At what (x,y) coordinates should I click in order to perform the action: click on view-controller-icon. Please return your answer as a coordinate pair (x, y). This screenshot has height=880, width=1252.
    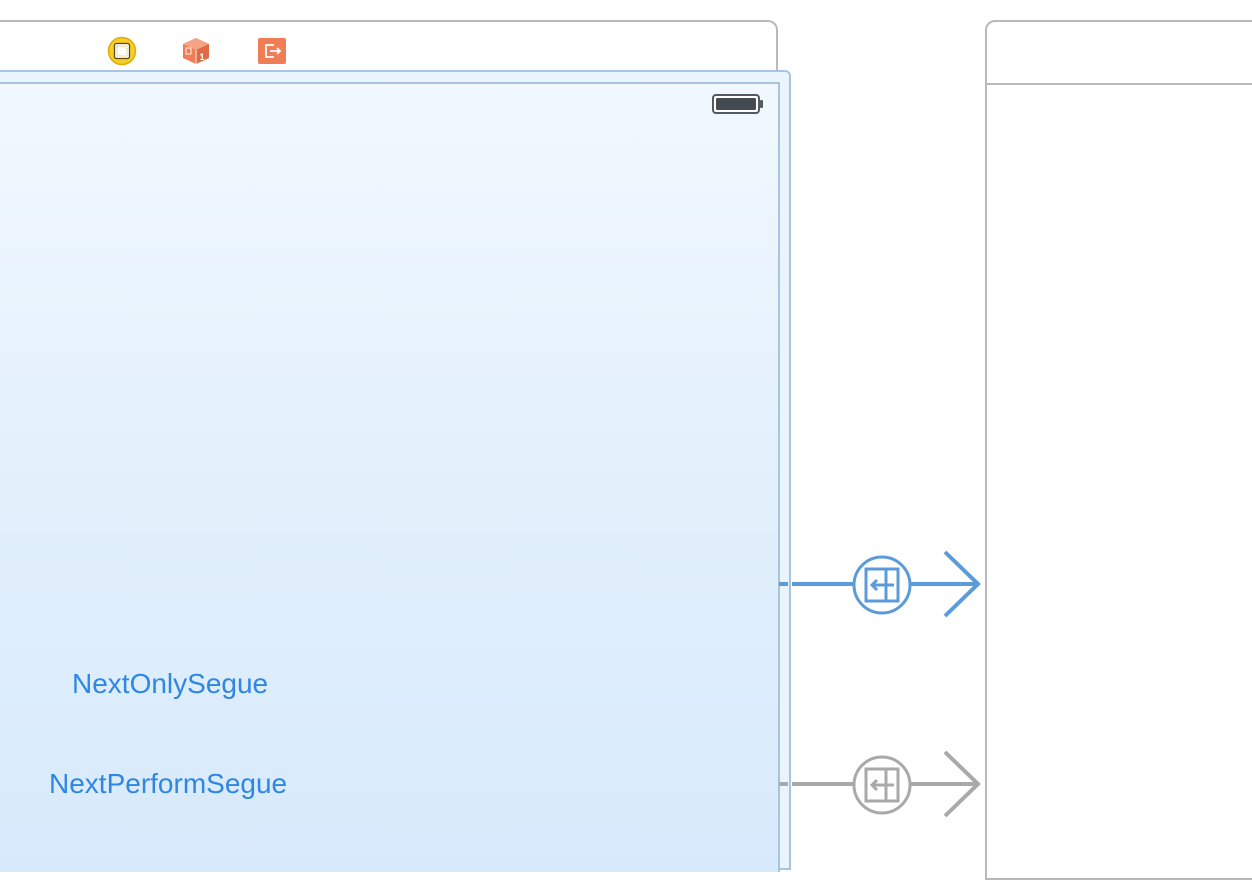
    Looking at the image, I should click on (122, 51).